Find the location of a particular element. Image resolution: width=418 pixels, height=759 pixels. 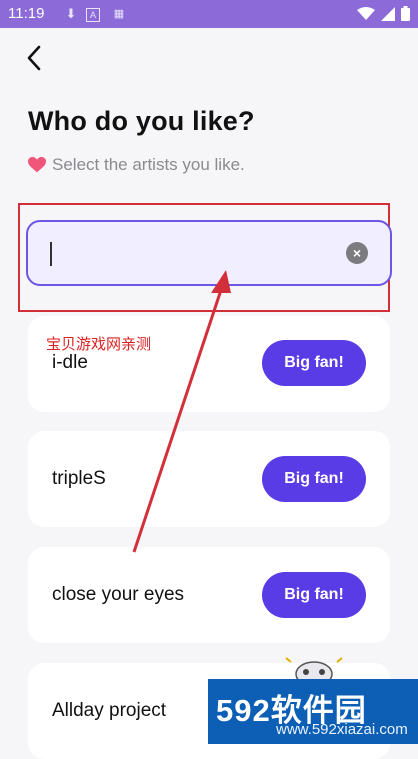

wifi-icon is located at coordinates (366, 13).